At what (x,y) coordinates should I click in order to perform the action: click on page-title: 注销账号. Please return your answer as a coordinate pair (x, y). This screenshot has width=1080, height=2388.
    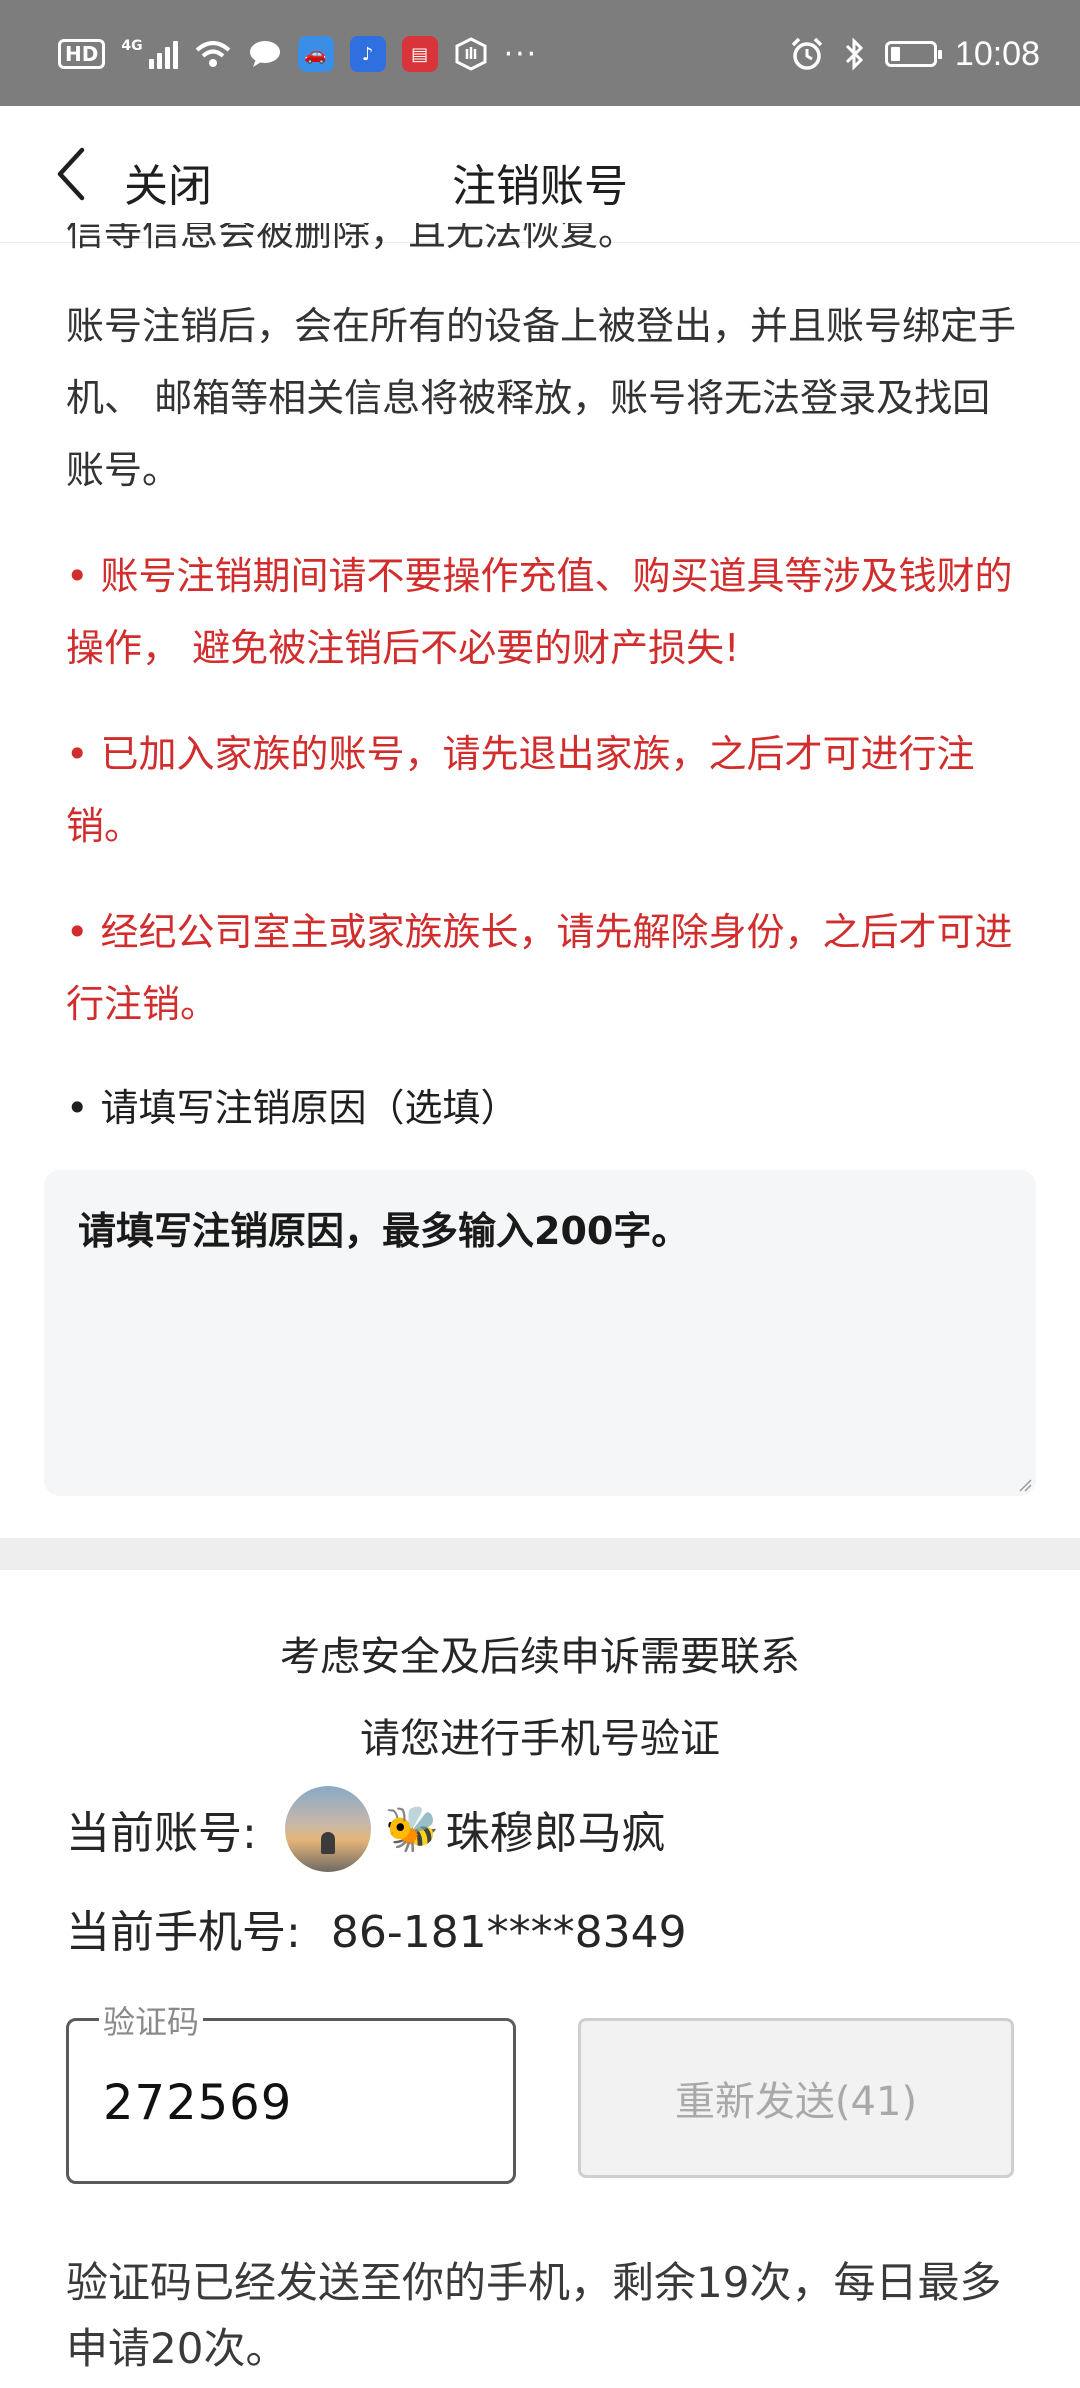
    Looking at the image, I should click on (540, 186).